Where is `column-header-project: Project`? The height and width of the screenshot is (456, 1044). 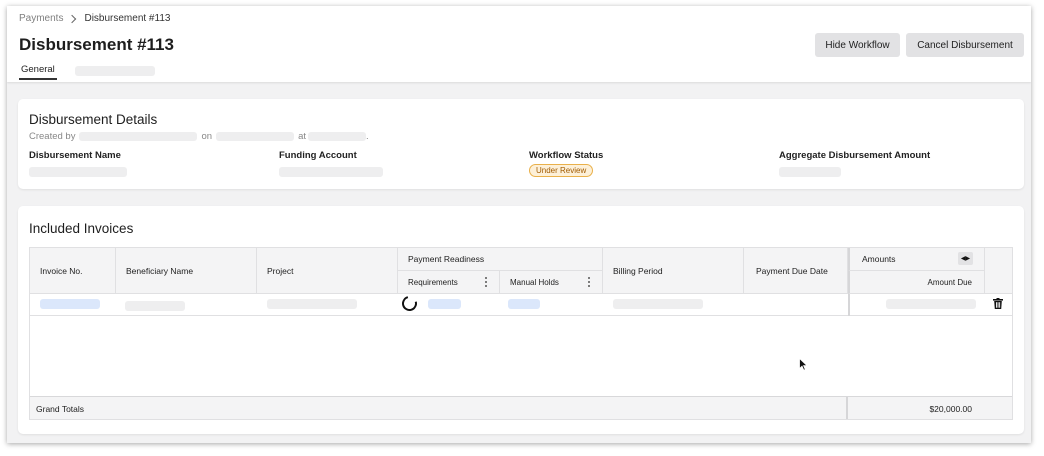
column-header-project: Project is located at coordinates (327, 271).